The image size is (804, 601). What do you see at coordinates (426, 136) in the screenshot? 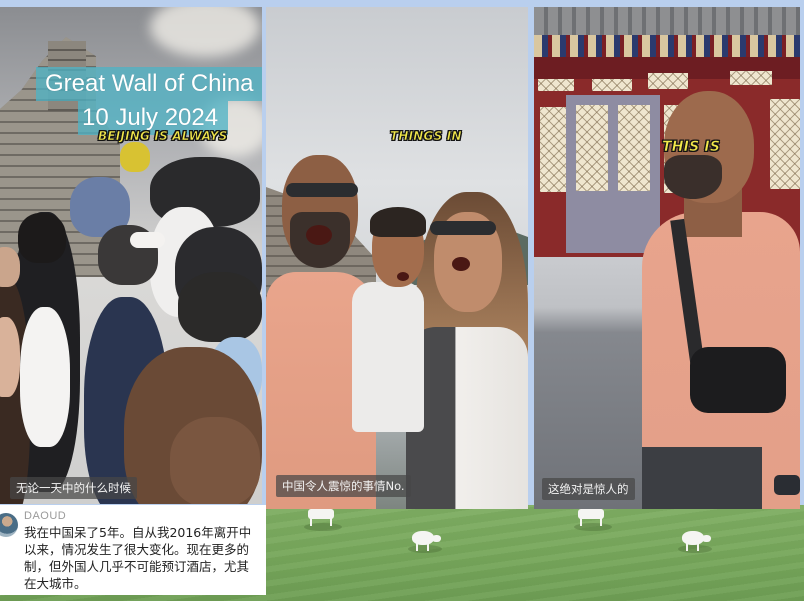
I see `meme-caption: THINGS IN` at bounding box center [426, 136].